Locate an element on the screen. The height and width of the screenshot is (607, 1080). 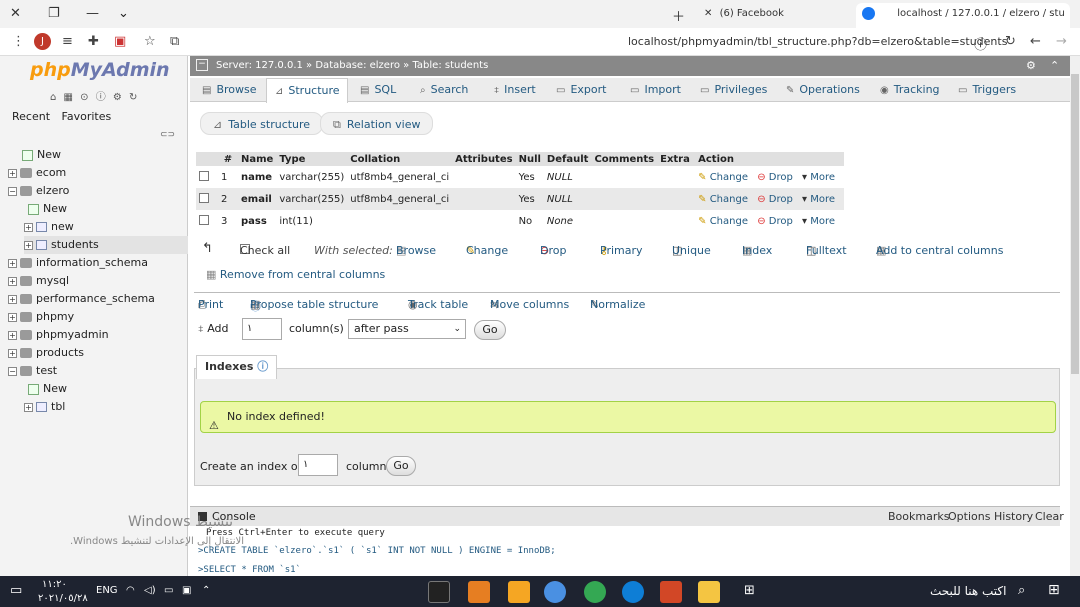
tab-recent: Recent is located at coordinates (31, 116).